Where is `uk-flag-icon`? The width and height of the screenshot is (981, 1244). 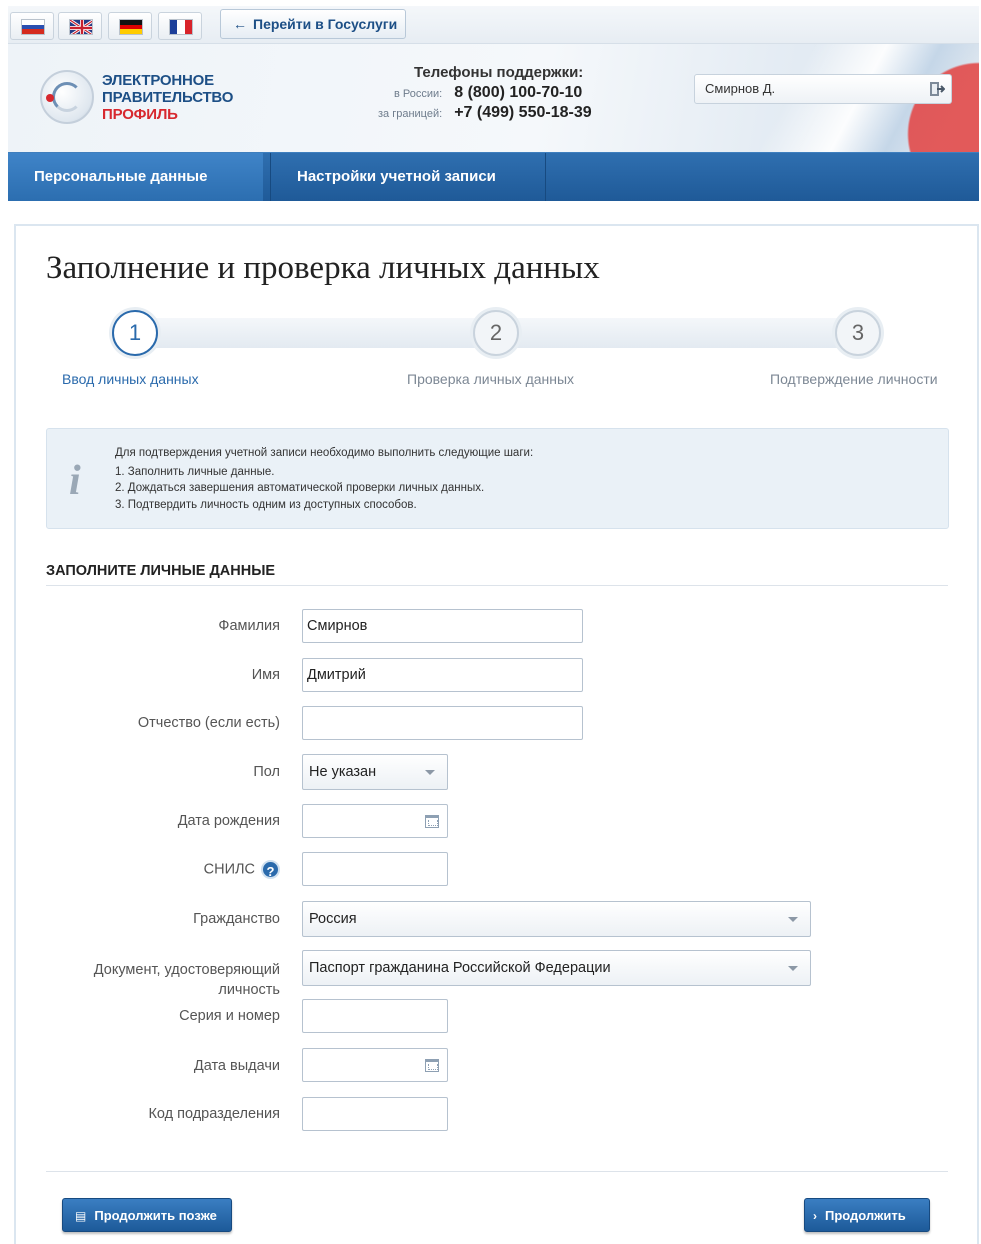
uk-flag-icon is located at coordinates (81, 27).